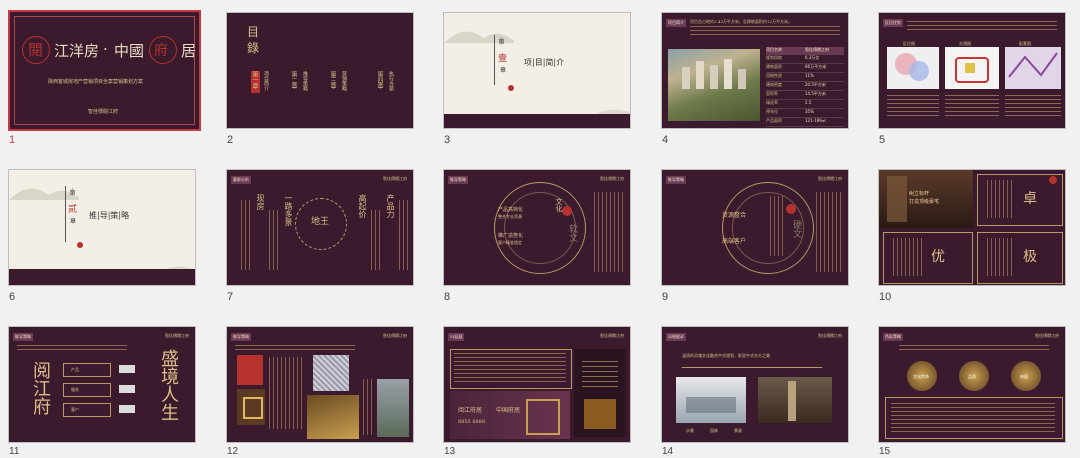  What do you see at coordinates (755, 227) in the screenshot?
I see `slide-thumbnail-9: 推导策略 智佳傳閱江府 资源整合 高端客户 硬文` at bounding box center [755, 227].